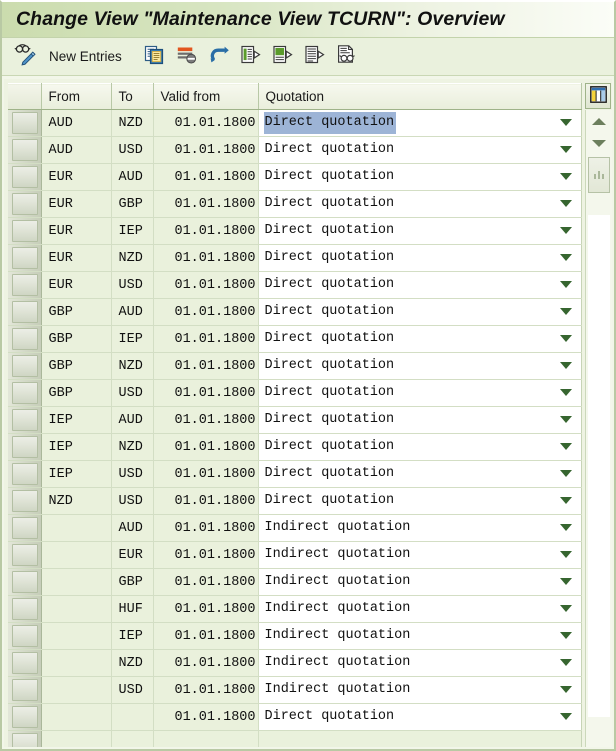 This screenshot has width=616, height=751. Describe the element at coordinates (132, 609) in the screenshot. I see `cell-to: HUF` at that location.